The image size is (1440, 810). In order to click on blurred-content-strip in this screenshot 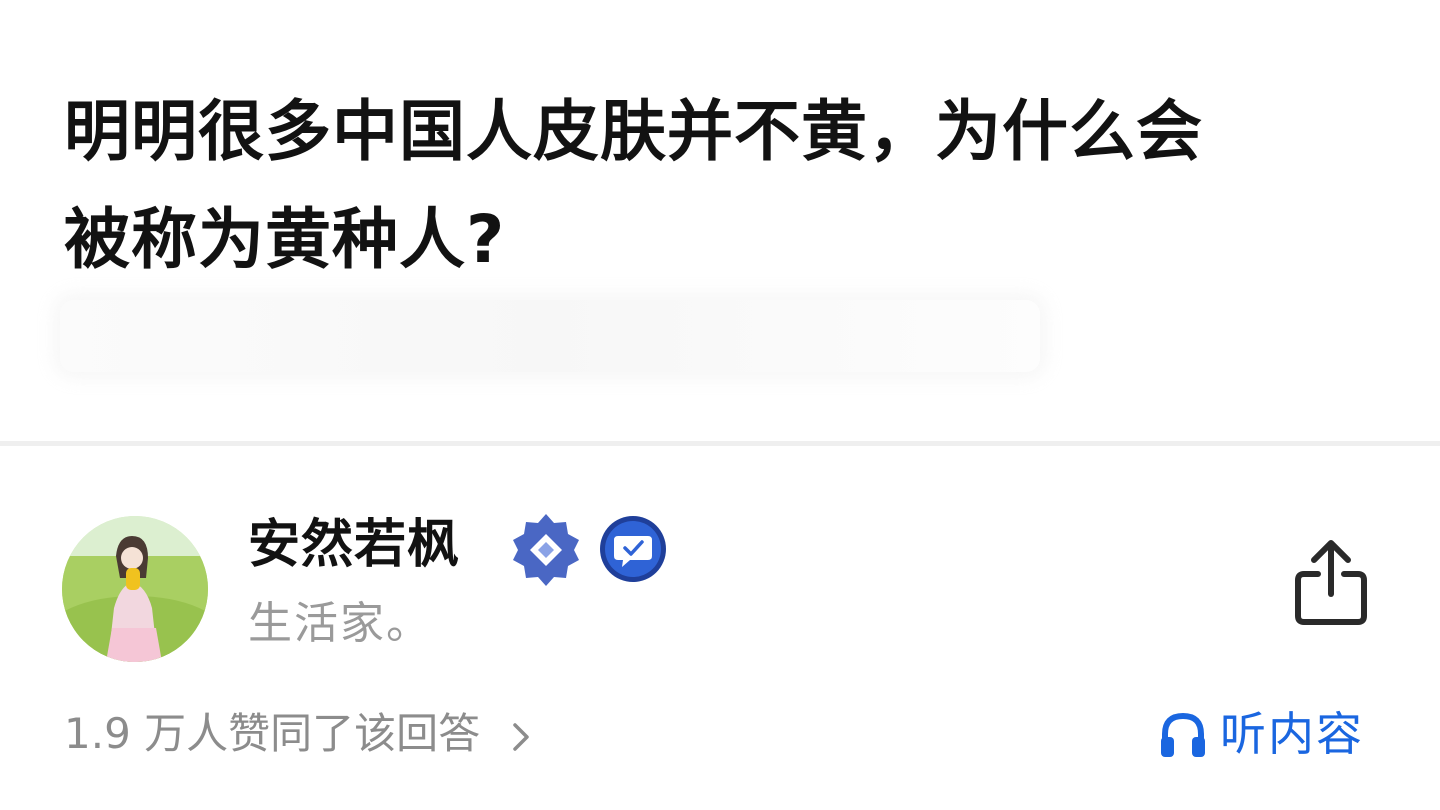, I will do `click(550, 336)`.